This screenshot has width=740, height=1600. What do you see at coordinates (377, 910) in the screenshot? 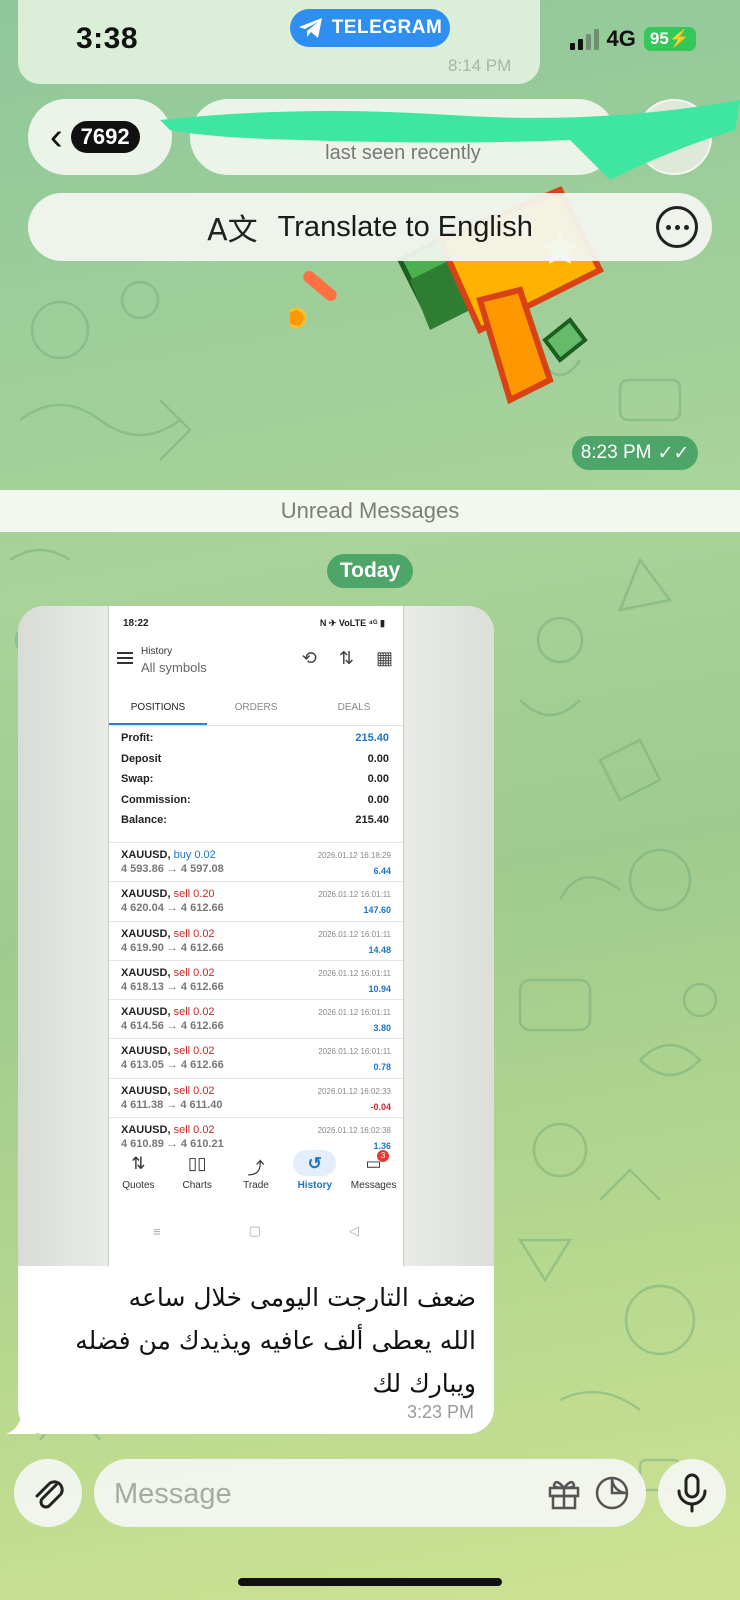
I see `deal-profit: 147.60` at bounding box center [377, 910].